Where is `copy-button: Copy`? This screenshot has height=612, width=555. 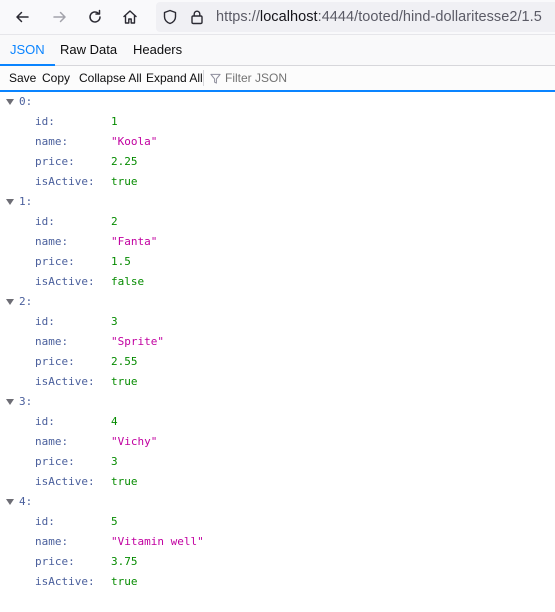 copy-button: Copy is located at coordinates (56, 78).